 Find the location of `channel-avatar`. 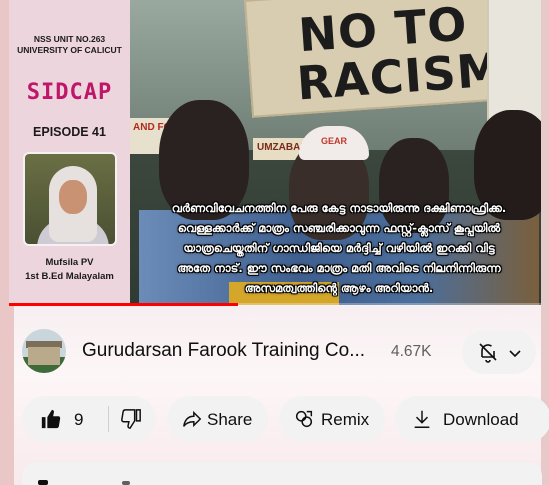

channel-avatar is located at coordinates (44, 351).